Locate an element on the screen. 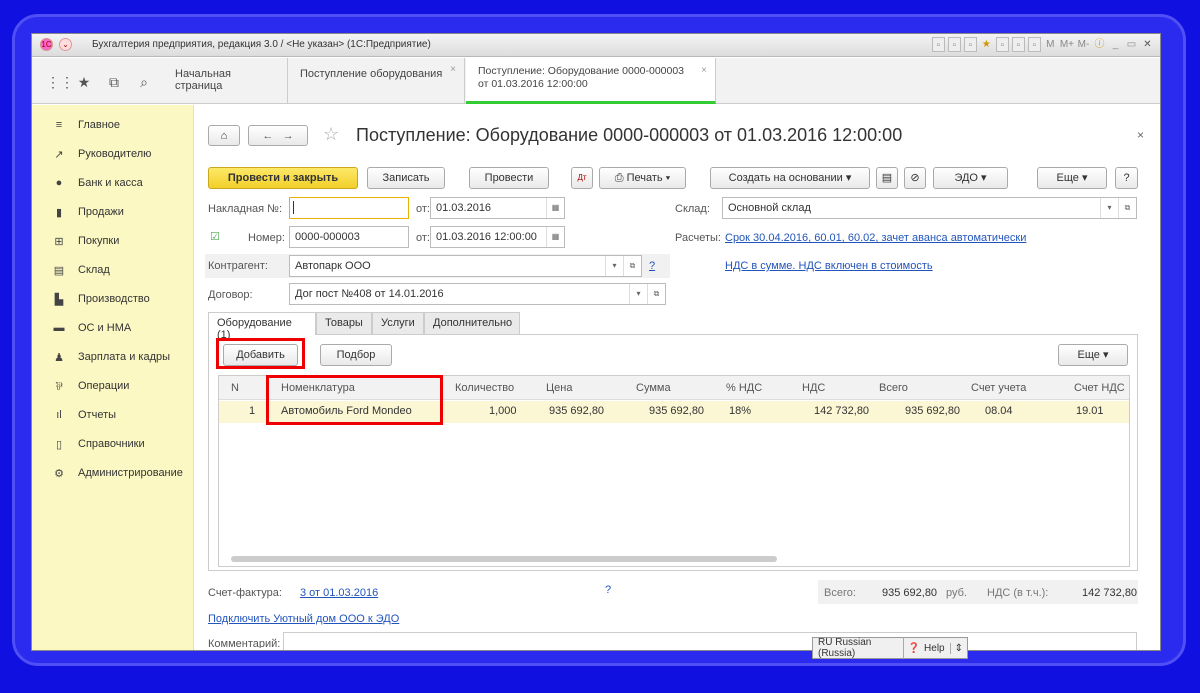  col-n: N is located at coordinates (235, 388).